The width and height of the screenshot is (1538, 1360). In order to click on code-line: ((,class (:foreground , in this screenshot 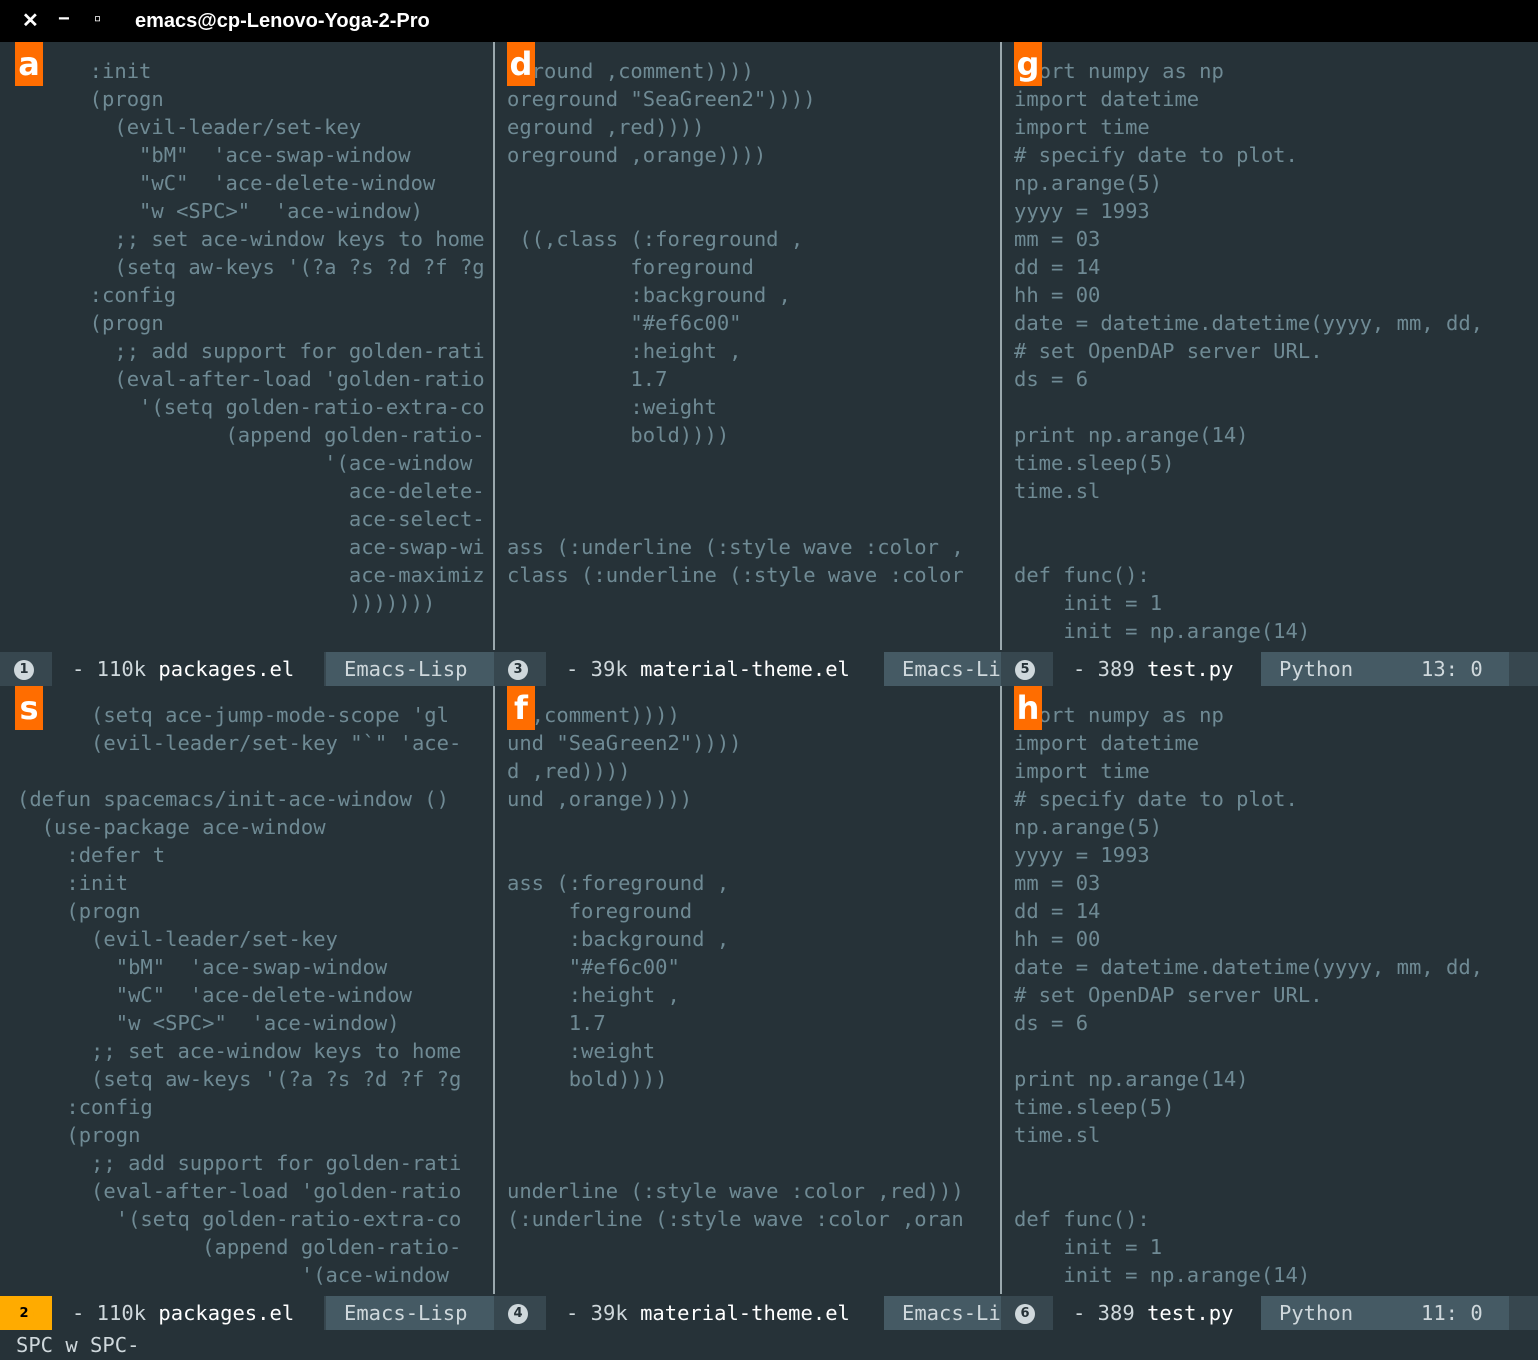, I will do `click(655, 239)`.